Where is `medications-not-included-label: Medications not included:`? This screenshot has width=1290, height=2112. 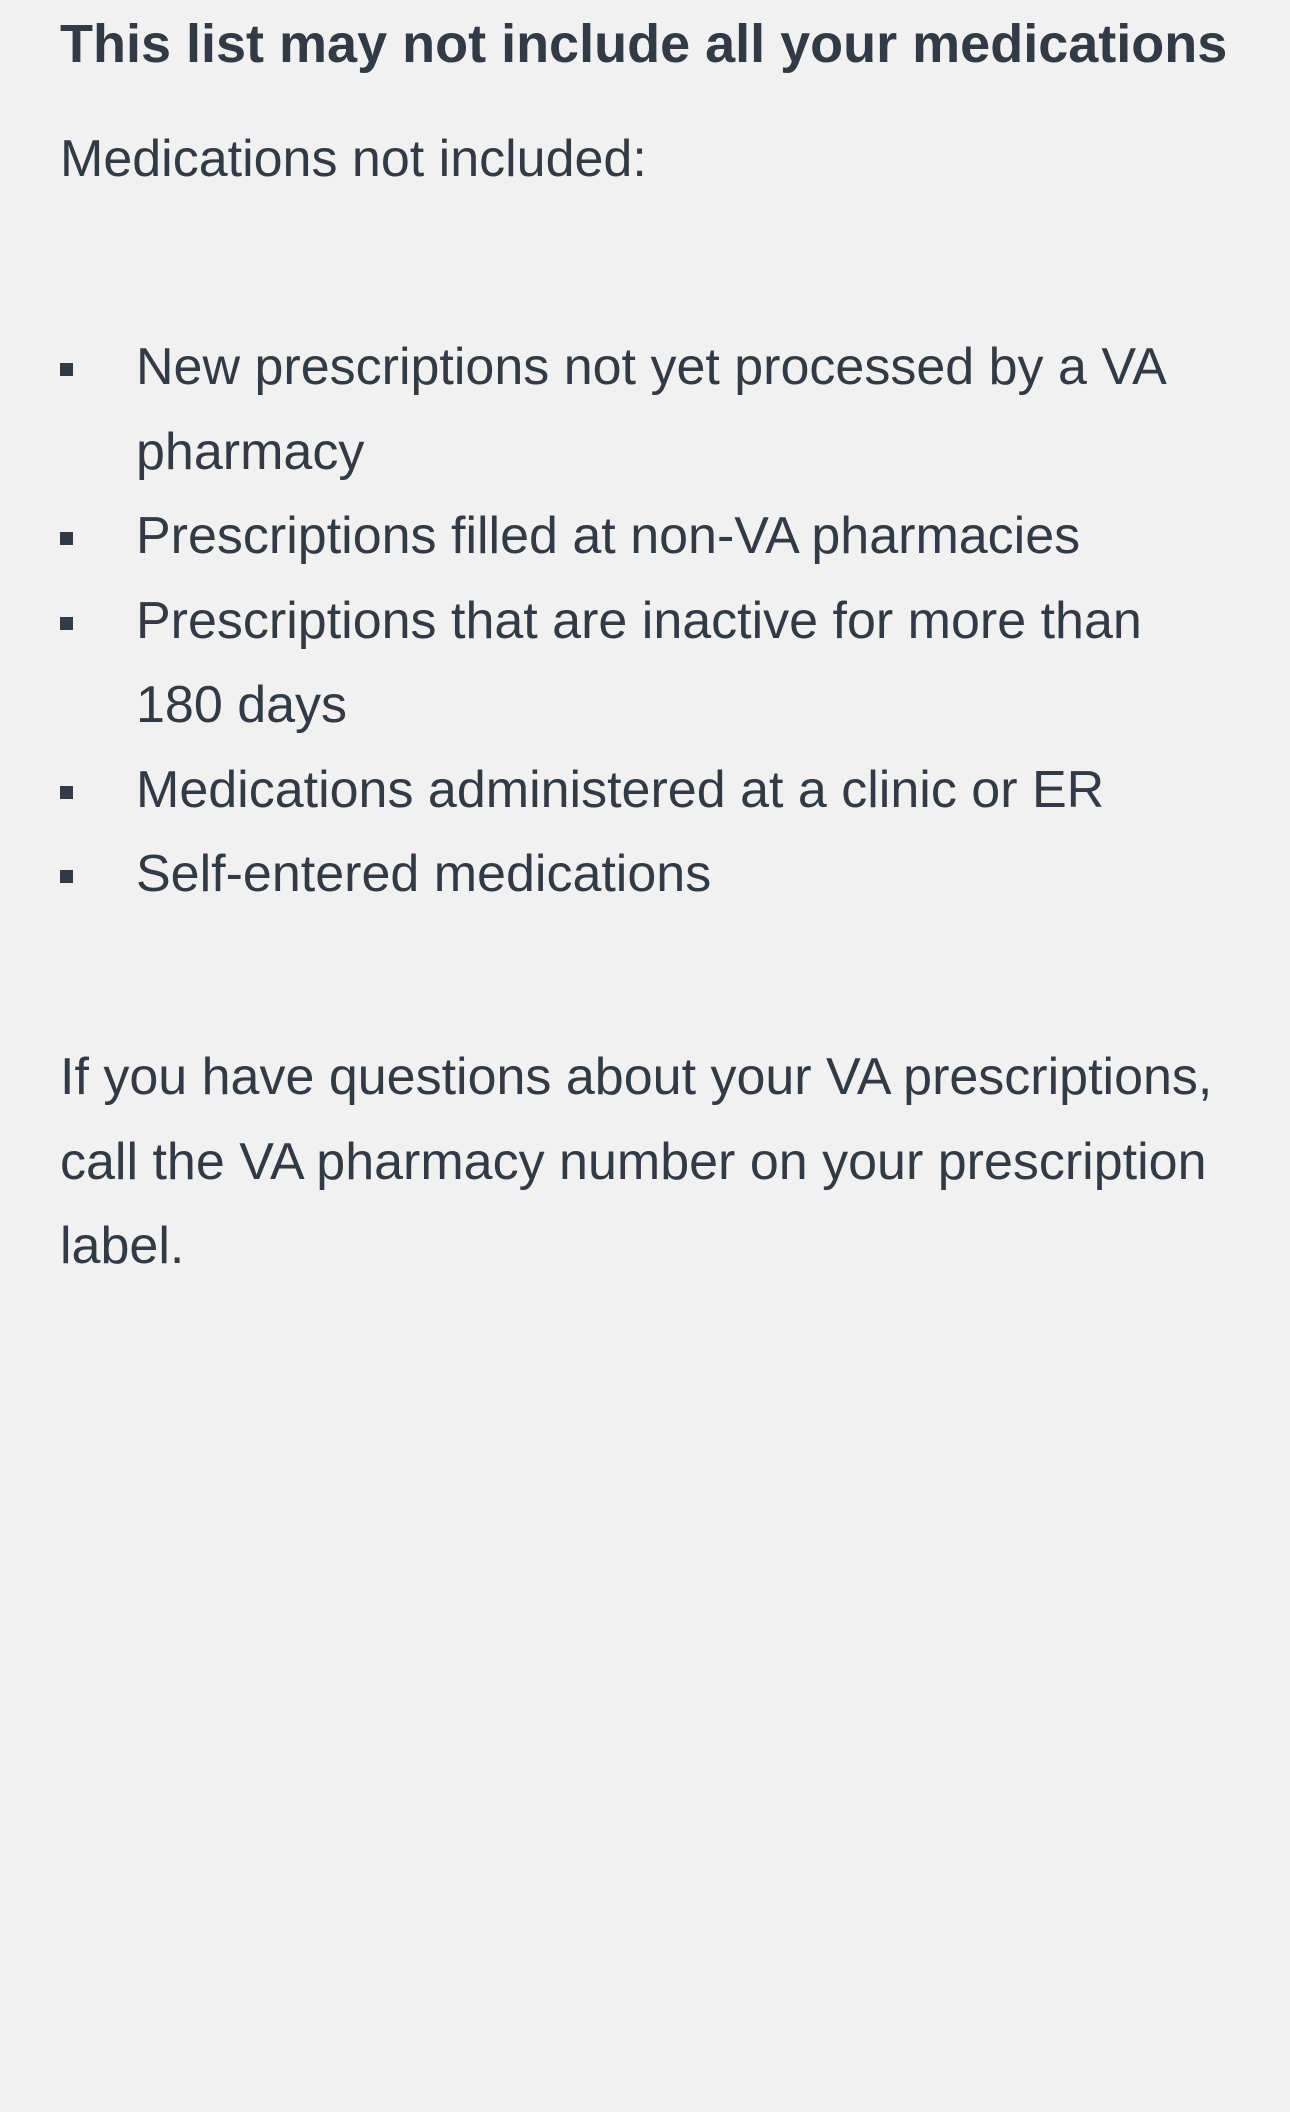 medications-not-included-label: Medications not included: is located at coordinates (353, 159).